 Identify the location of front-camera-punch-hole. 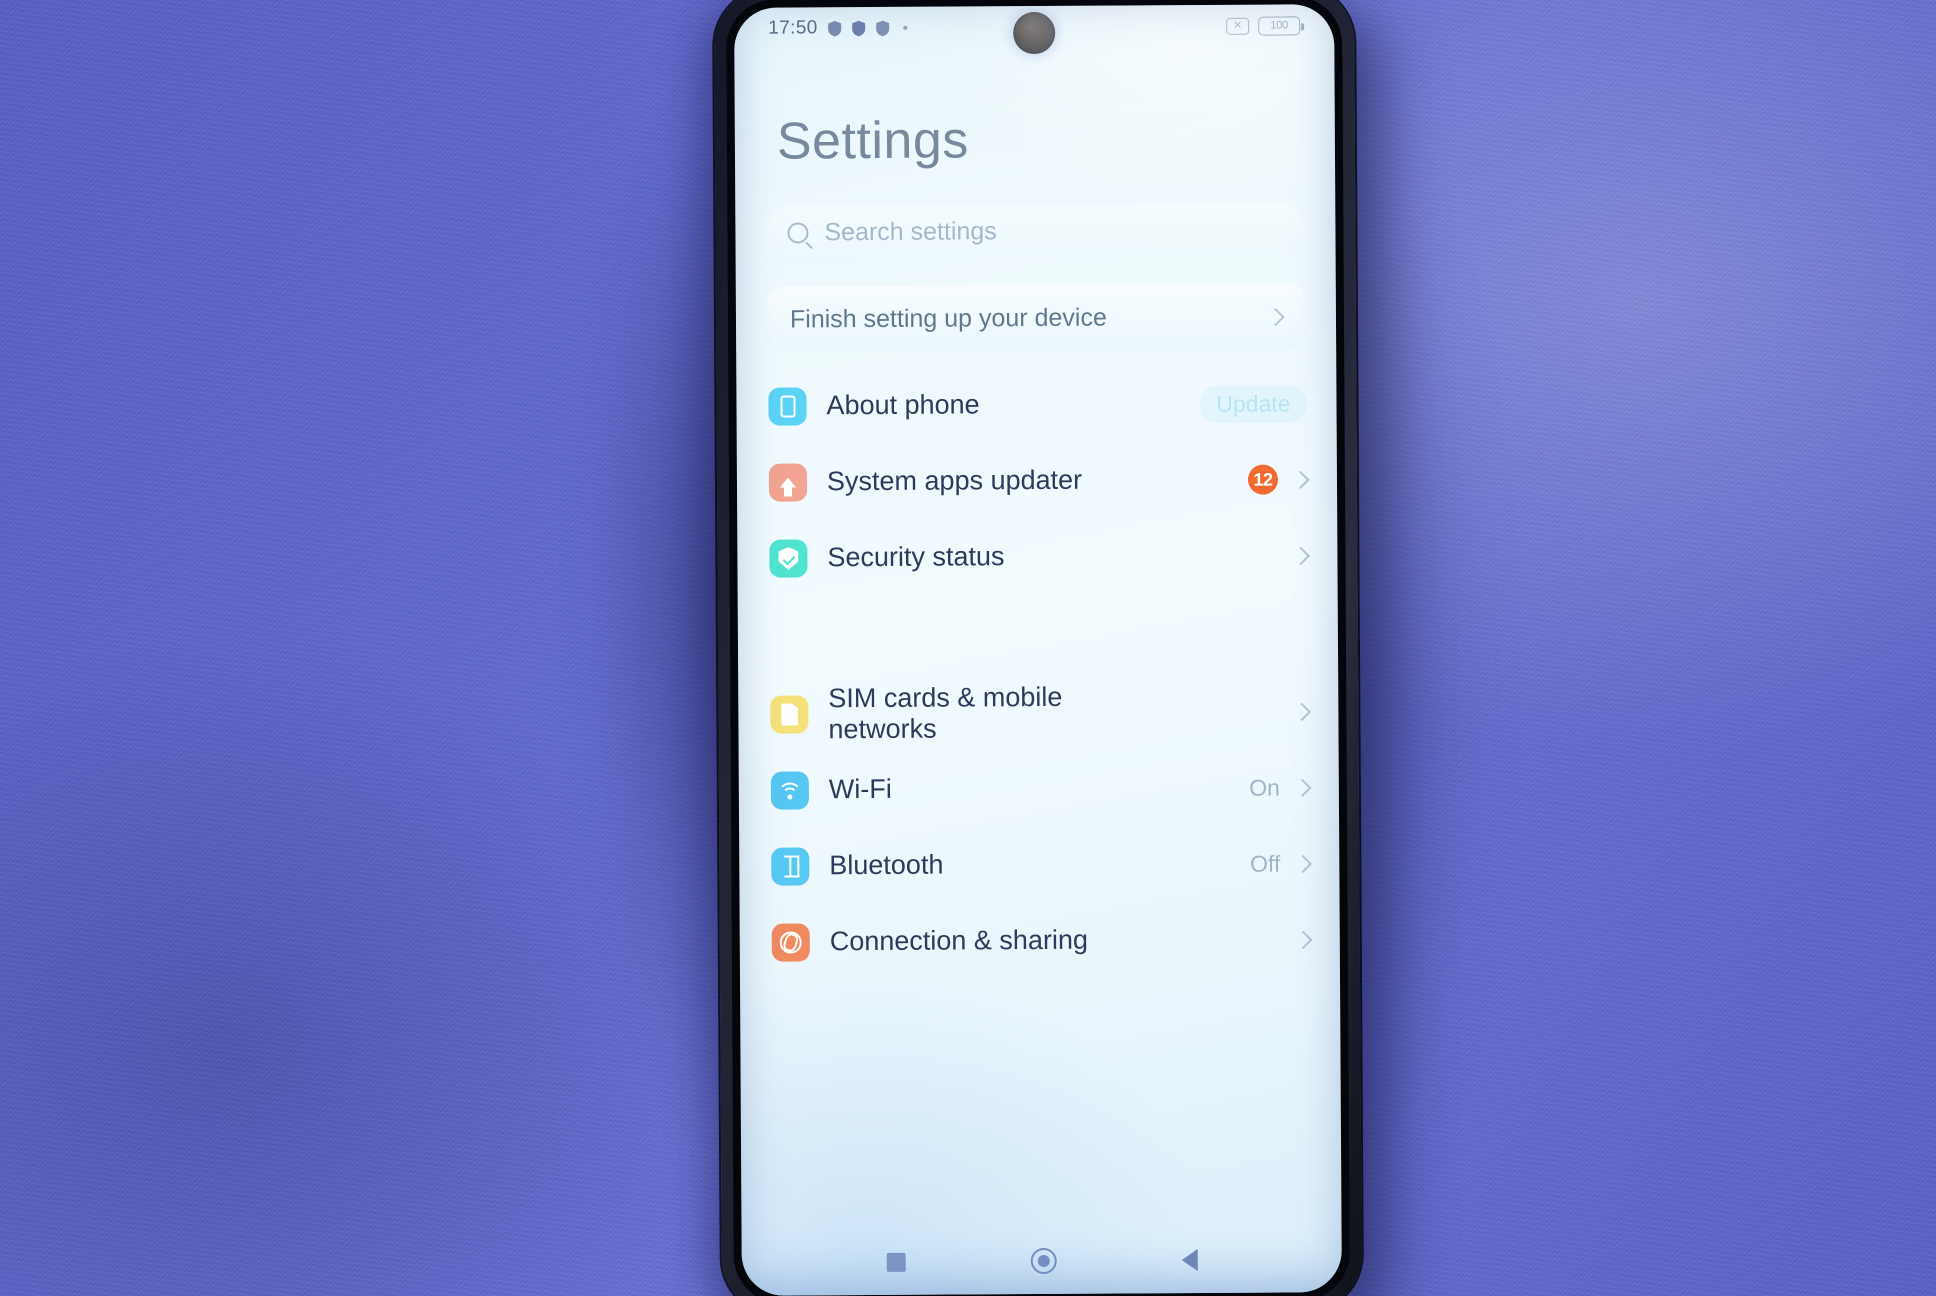
(1034, 33).